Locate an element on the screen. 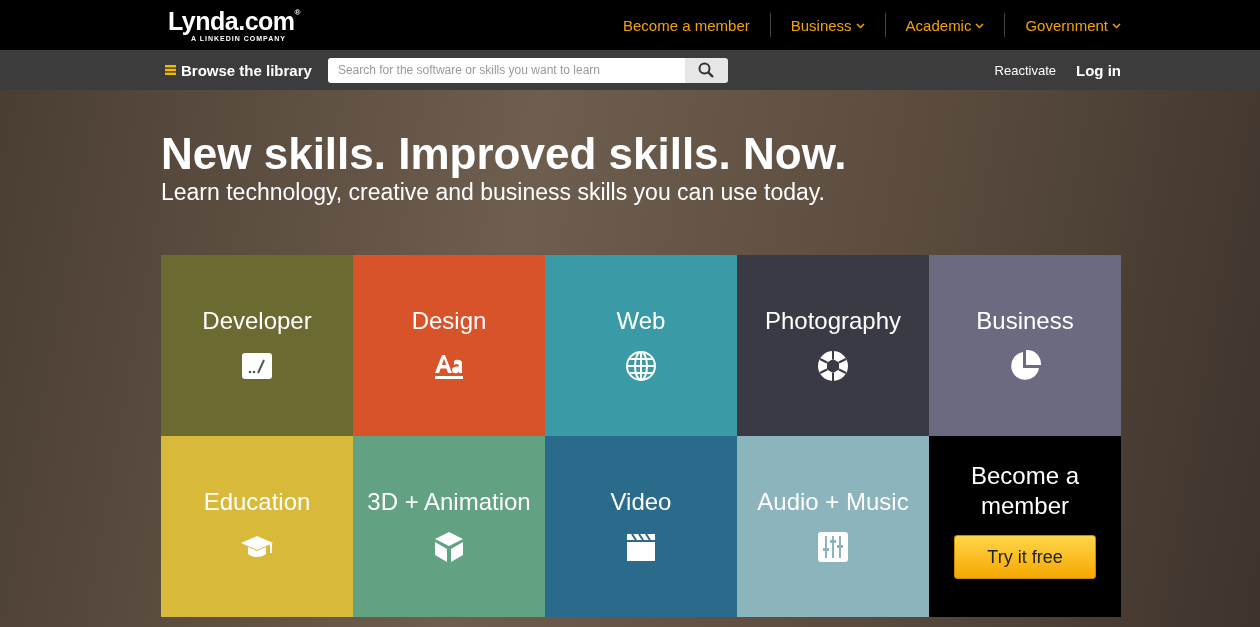 This screenshot has width=1260, height=627. pie-chart-icon is located at coordinates (1025, 366).